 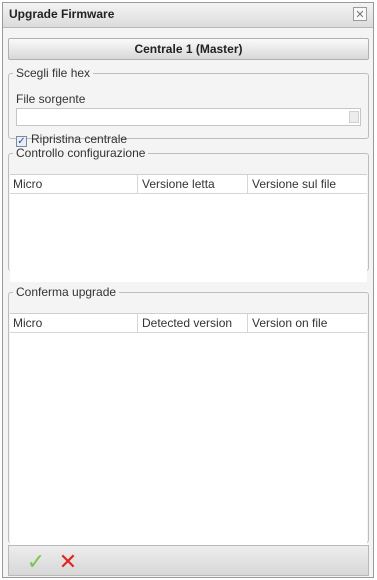 I want to click on cross-icon: ✕, so click(x=68, y=562).